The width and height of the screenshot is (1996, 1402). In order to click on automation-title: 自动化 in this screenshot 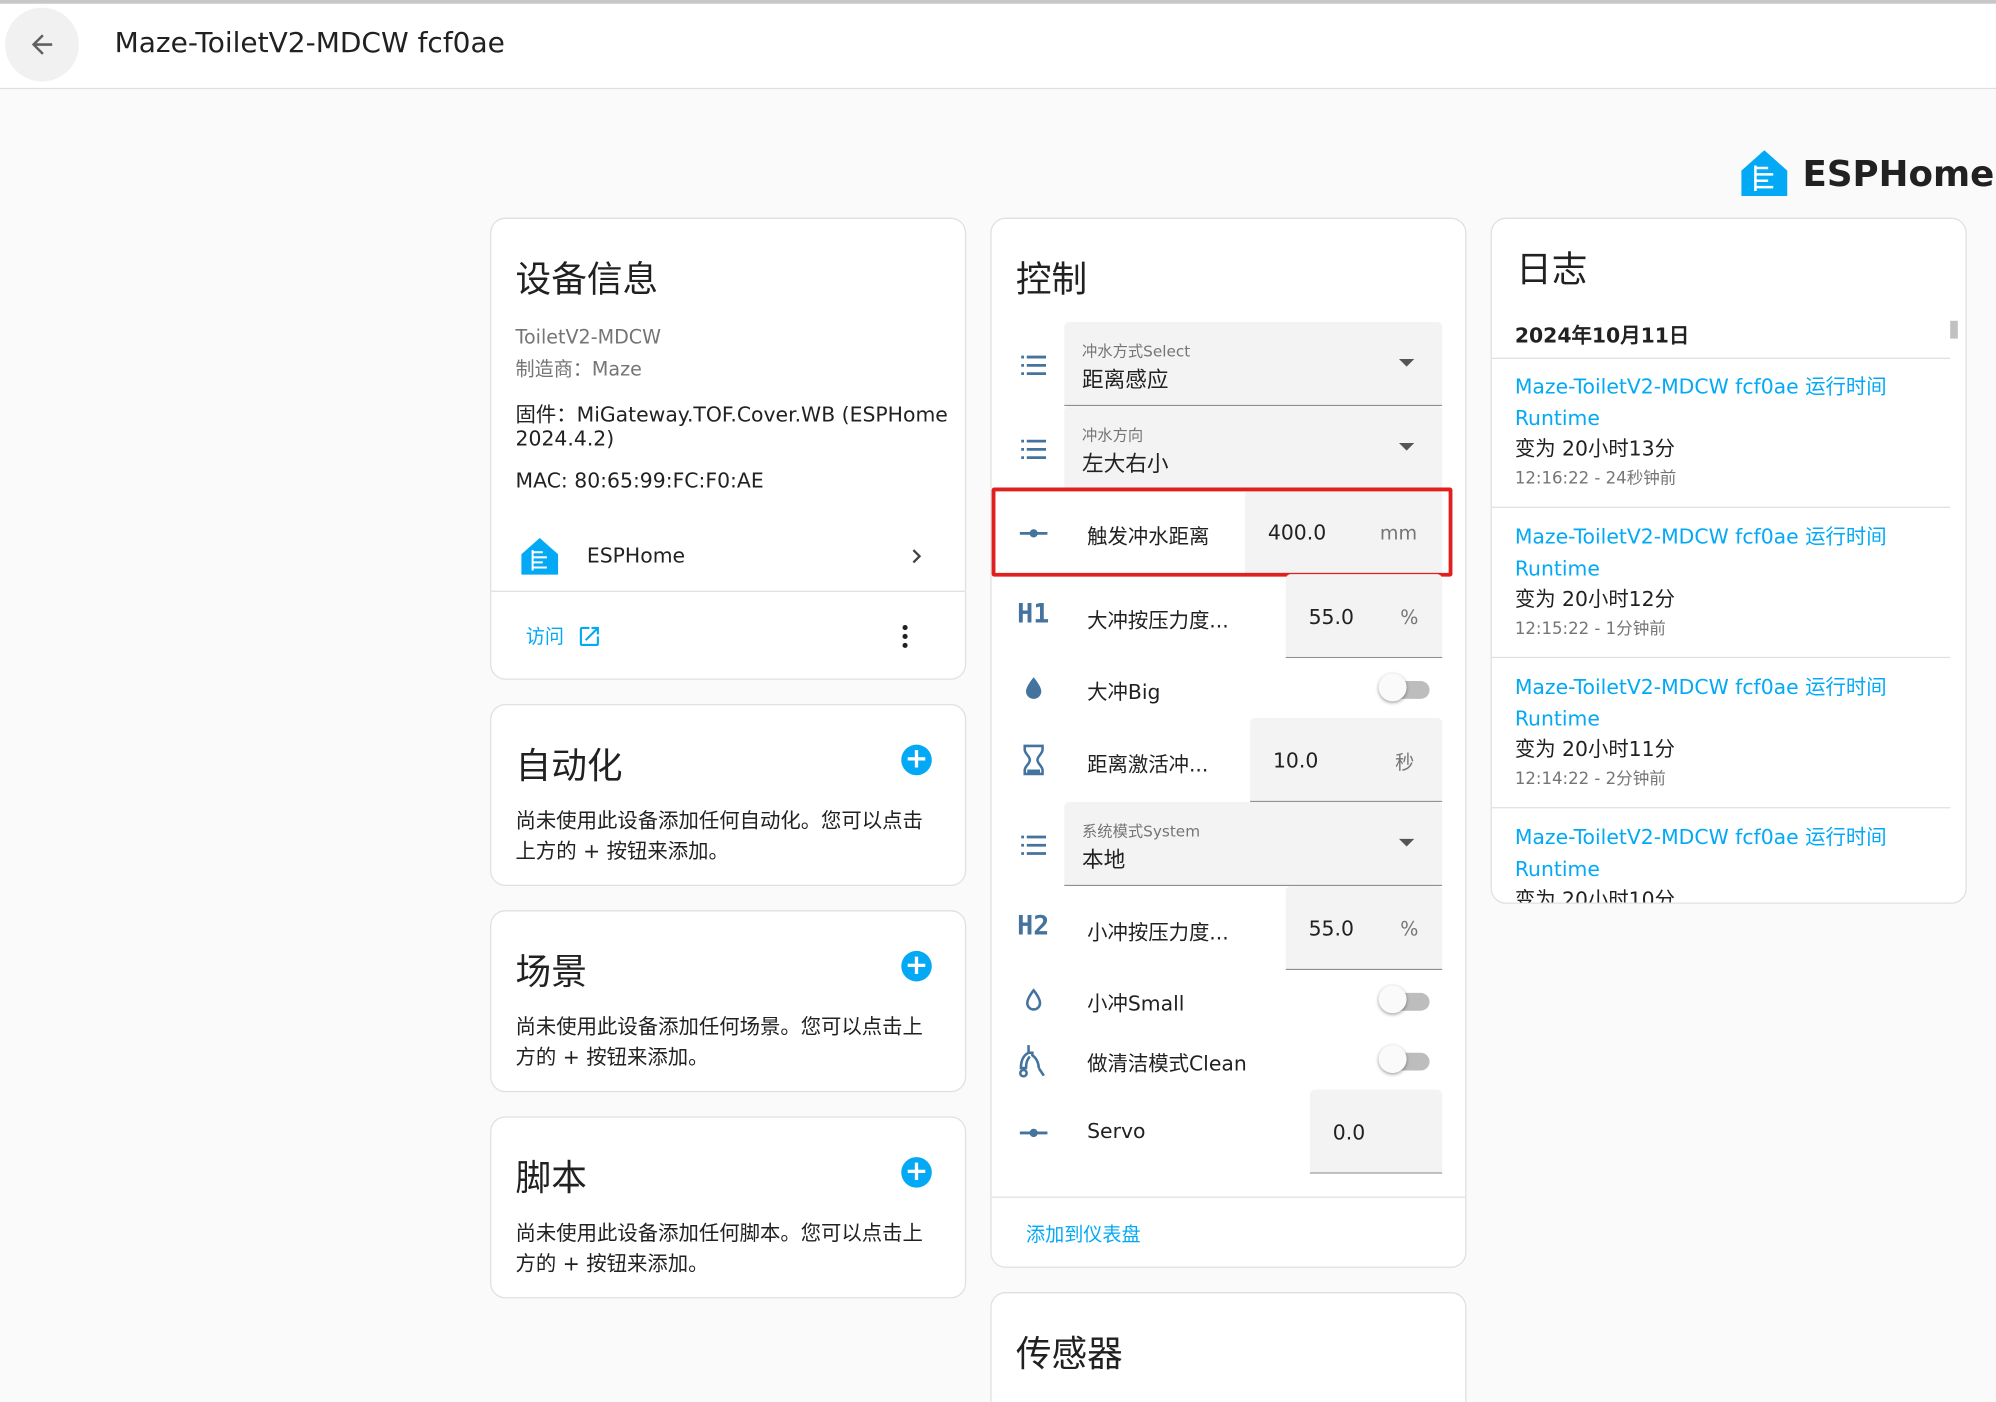, I will do `click(569, 765)`.